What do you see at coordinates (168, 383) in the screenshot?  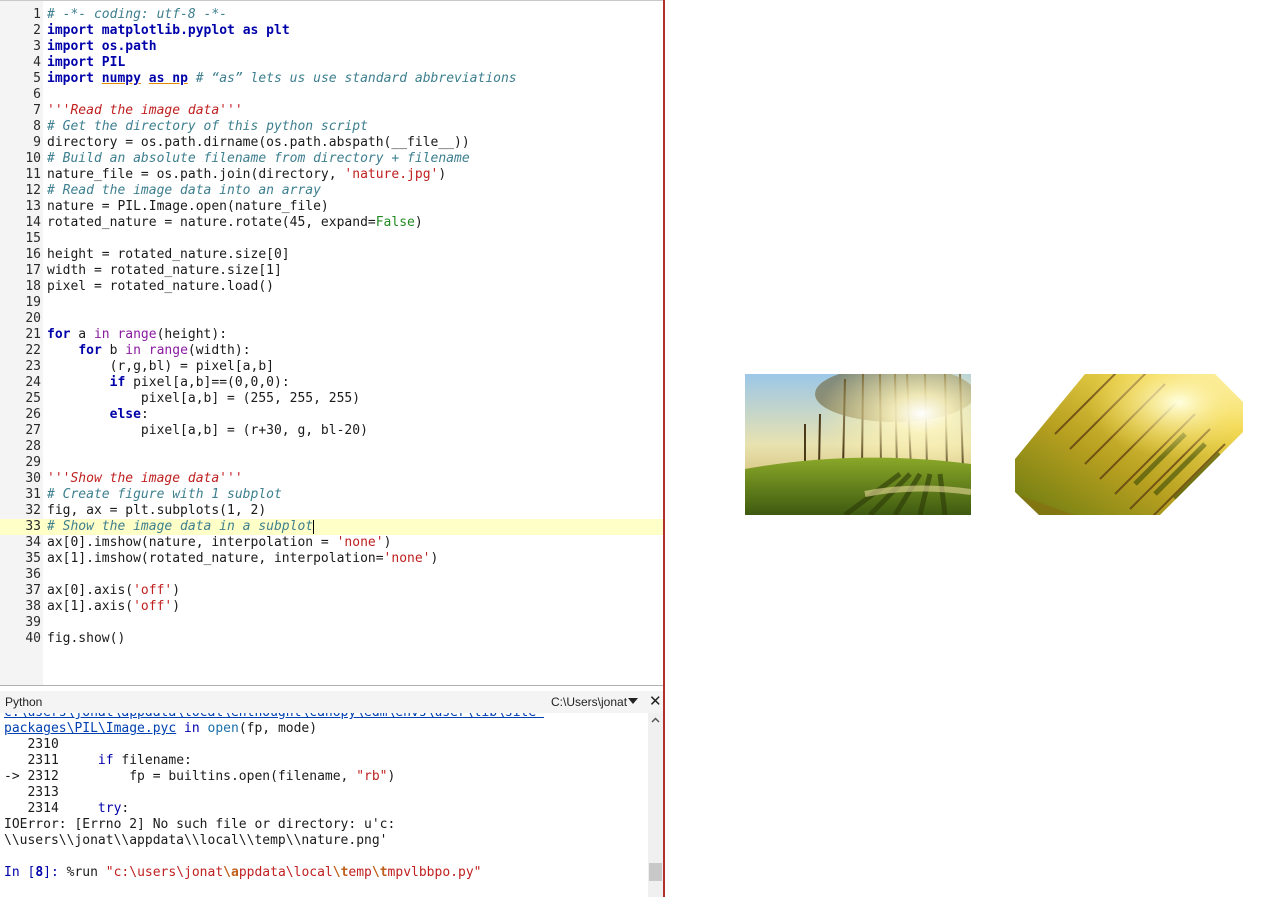 I see `code-text: if pixel[a,b]==(0,0,0):` at bounding box center [168, 383].